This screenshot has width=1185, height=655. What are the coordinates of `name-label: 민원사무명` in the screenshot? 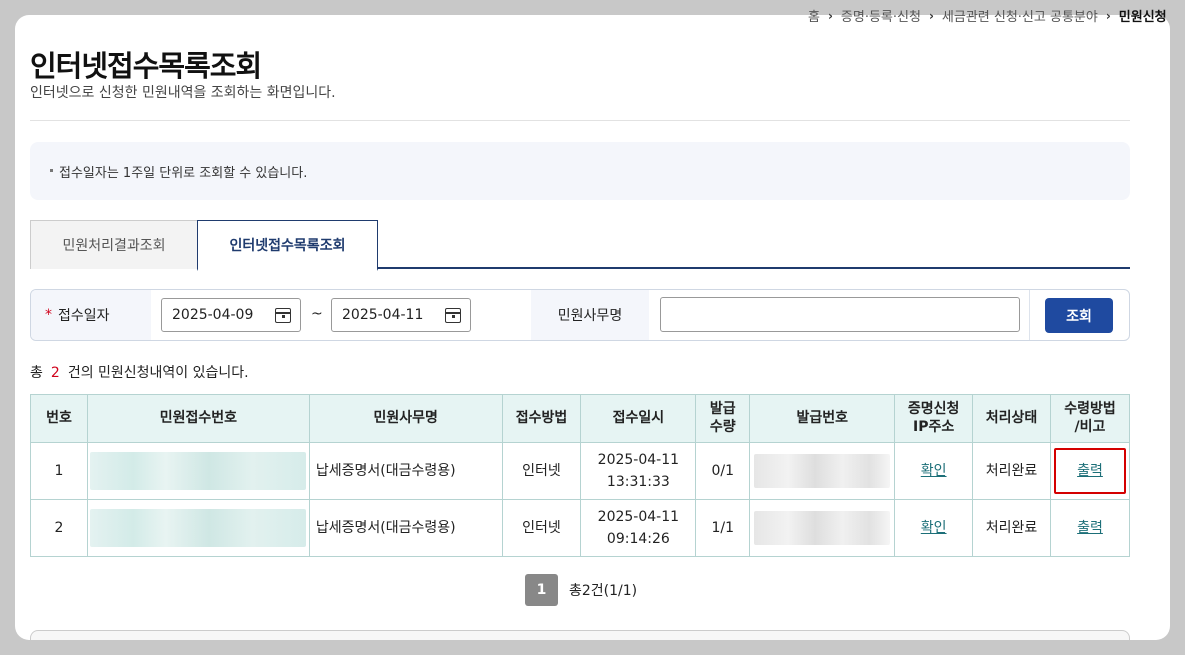 It's located at (590, 315).